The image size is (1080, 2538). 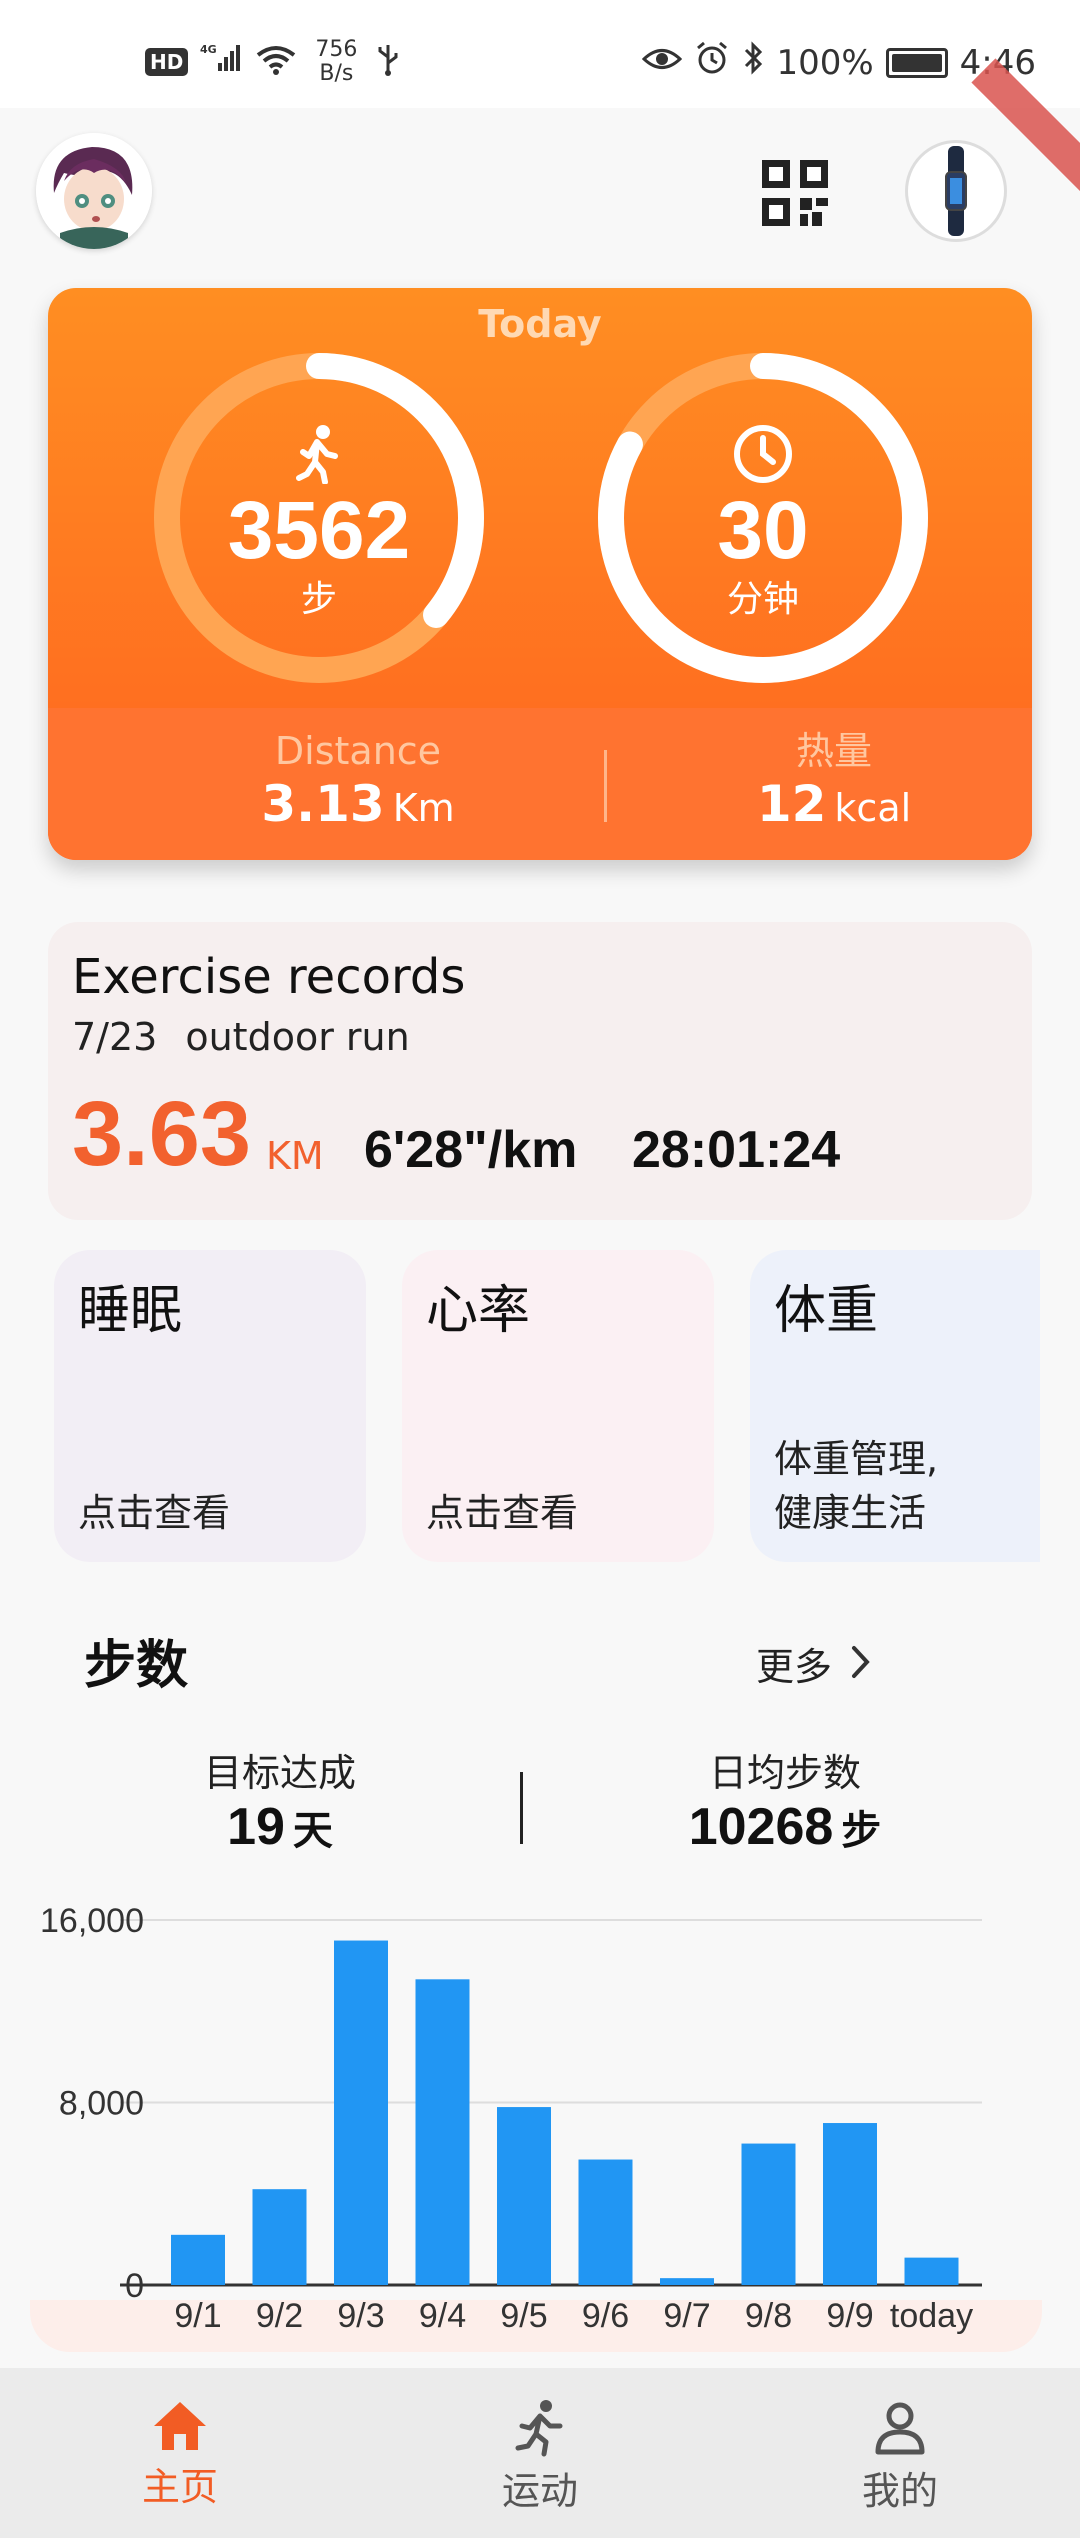 I want to click on exercise-date: 7/23, so click(x=115, y=1037).